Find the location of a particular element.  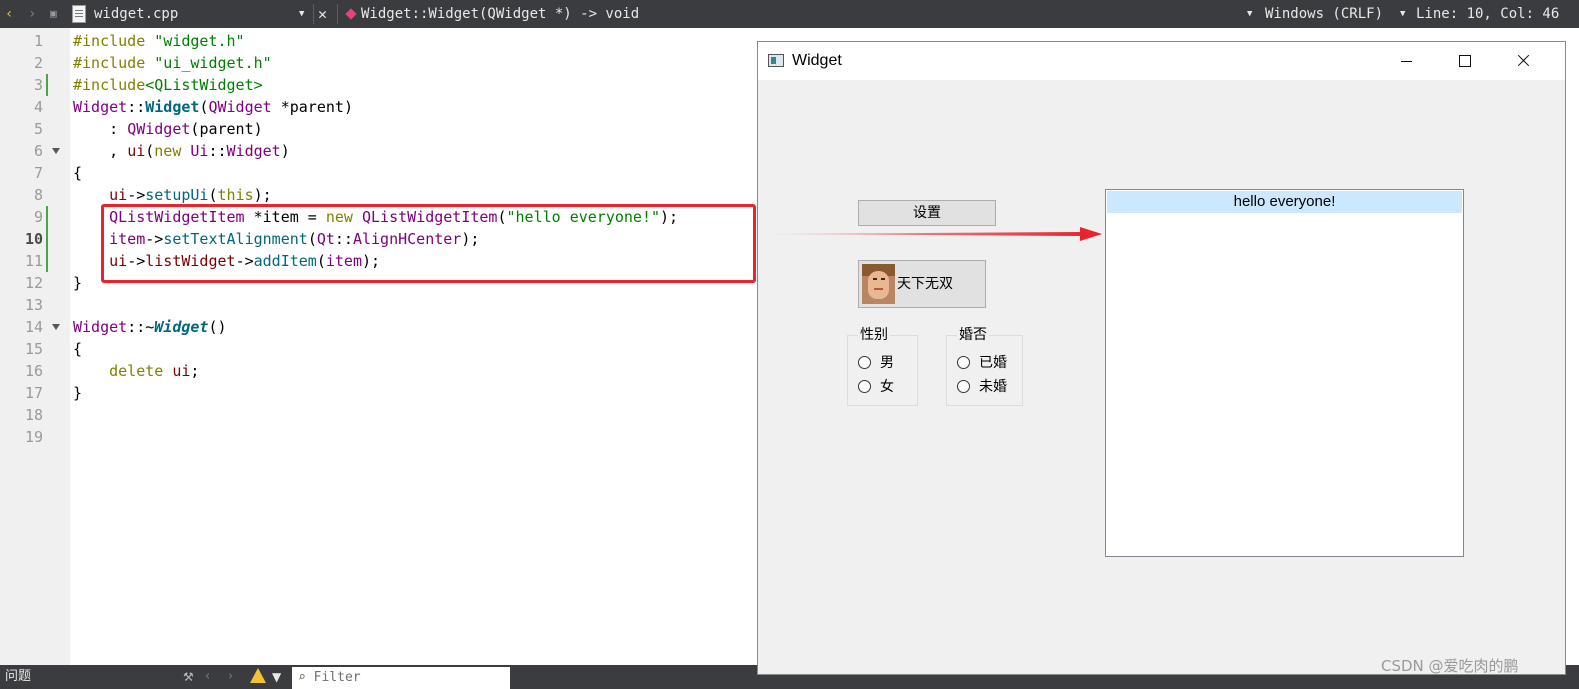

radio-unmarried: 未婚 is located at coordinates (997, 387).